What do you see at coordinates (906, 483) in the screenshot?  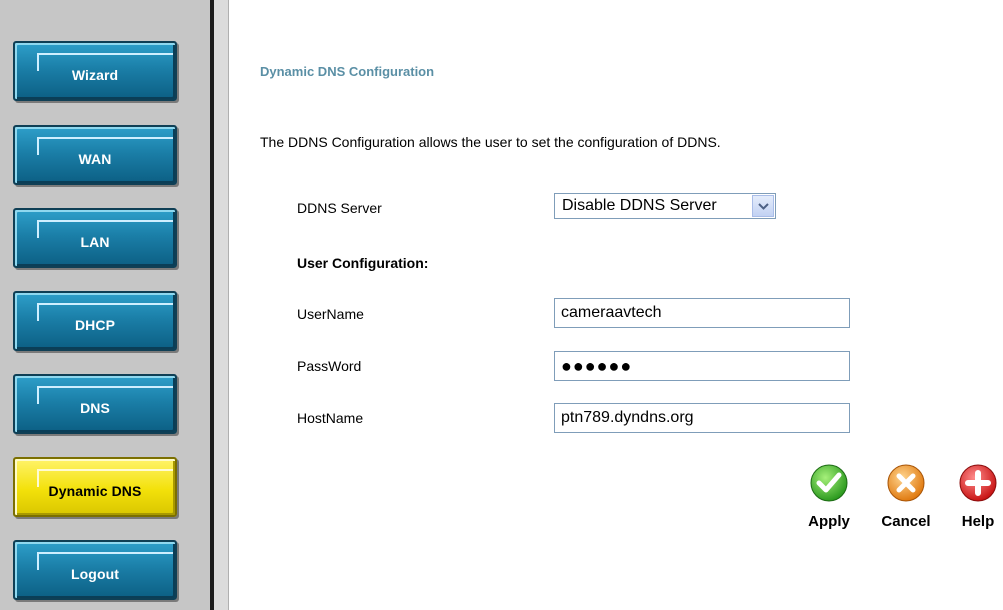 I see `x-icon` at bounding box center [906, 483].